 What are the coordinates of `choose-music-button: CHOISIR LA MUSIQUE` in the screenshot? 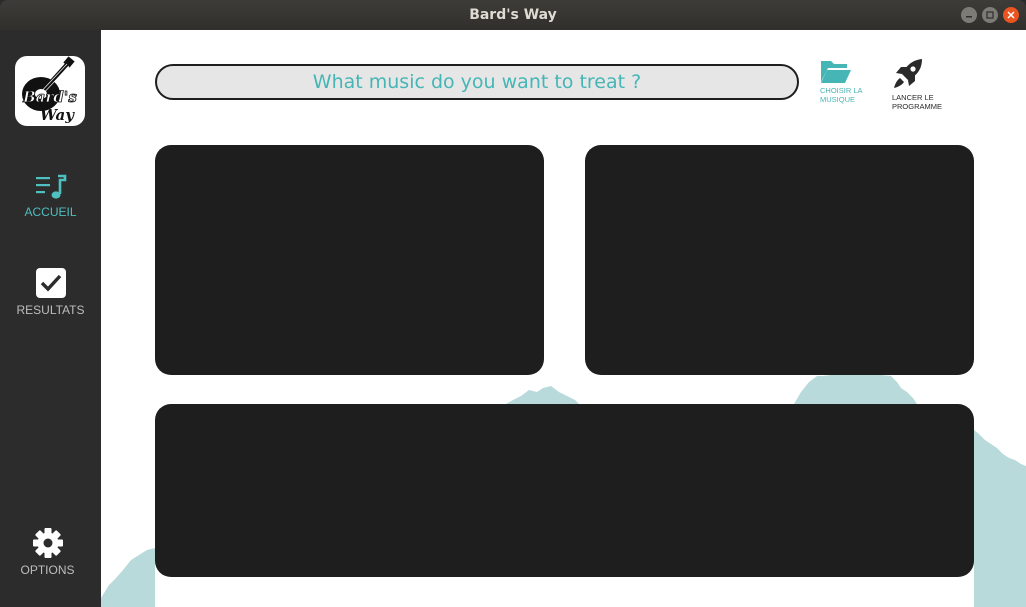 It's located at (841, 81).